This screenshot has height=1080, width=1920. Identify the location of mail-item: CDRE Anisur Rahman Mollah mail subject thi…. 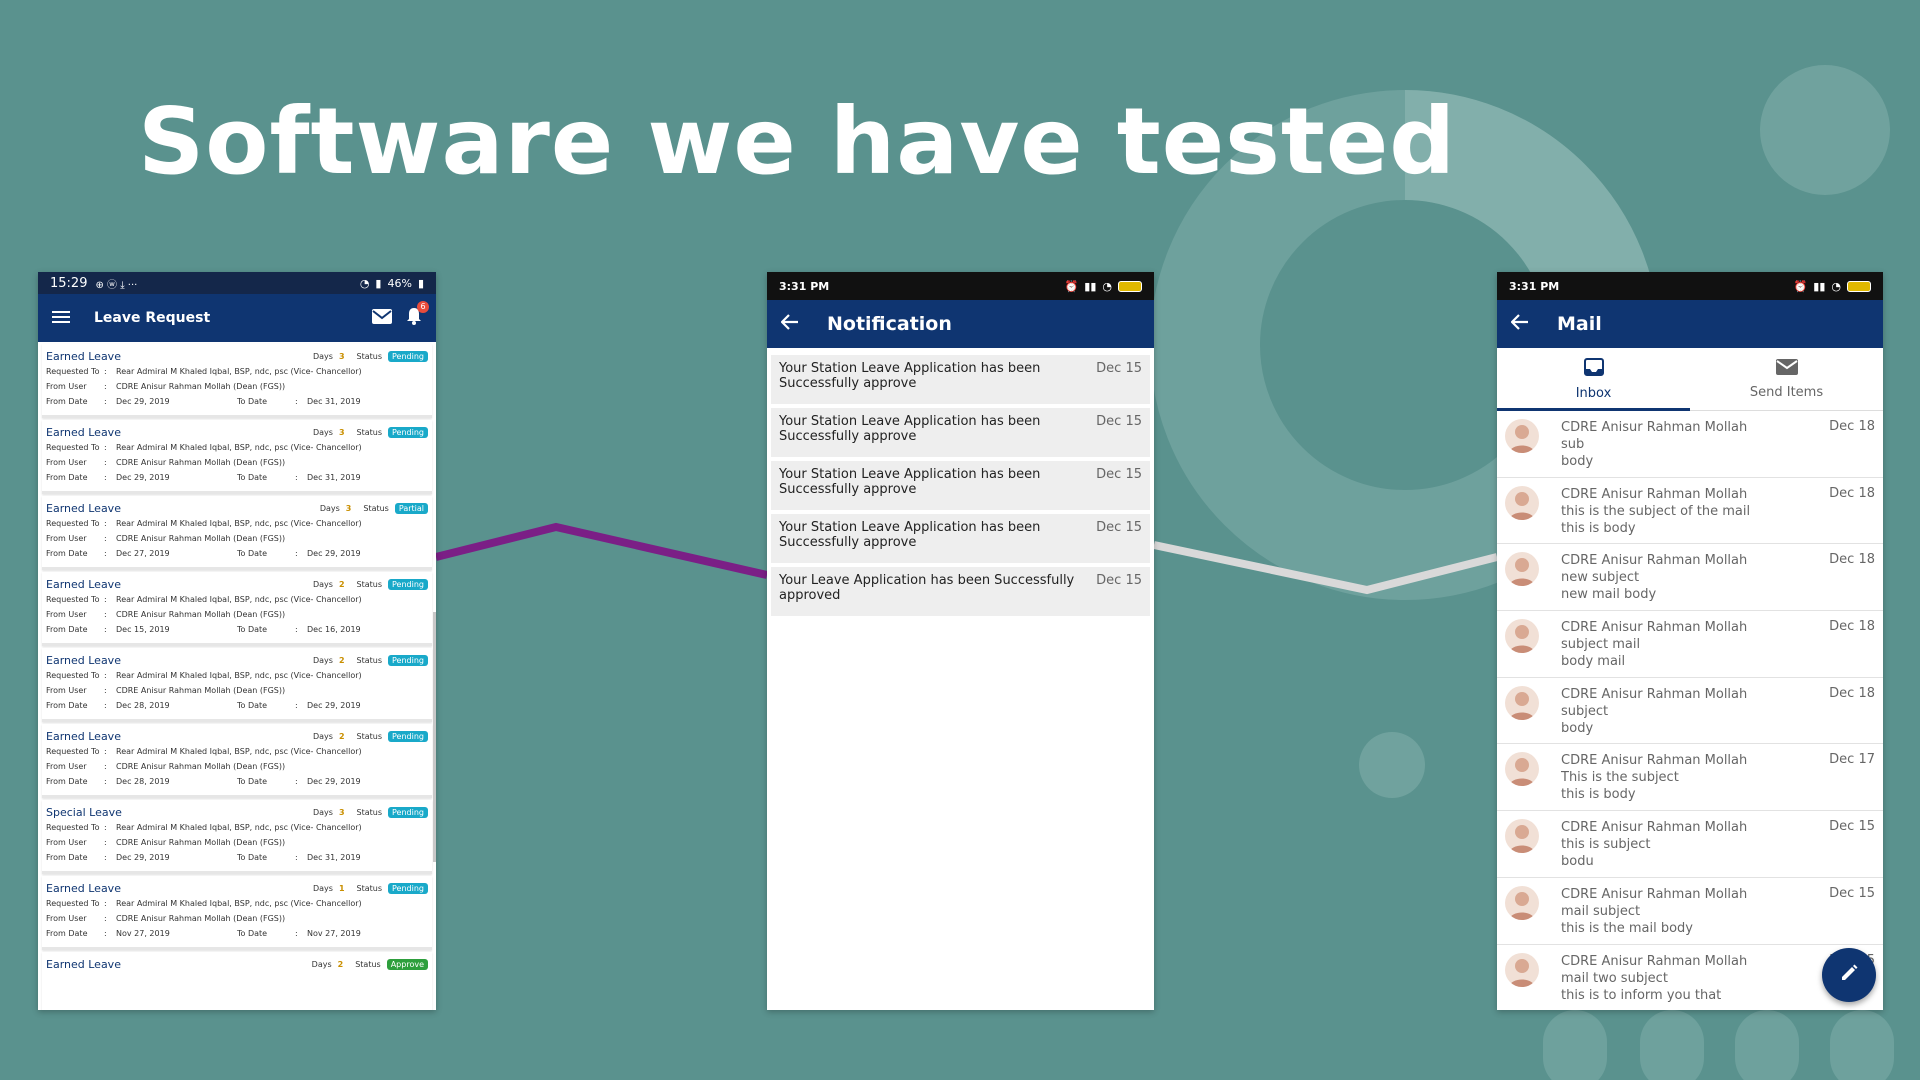
(1690, 911).